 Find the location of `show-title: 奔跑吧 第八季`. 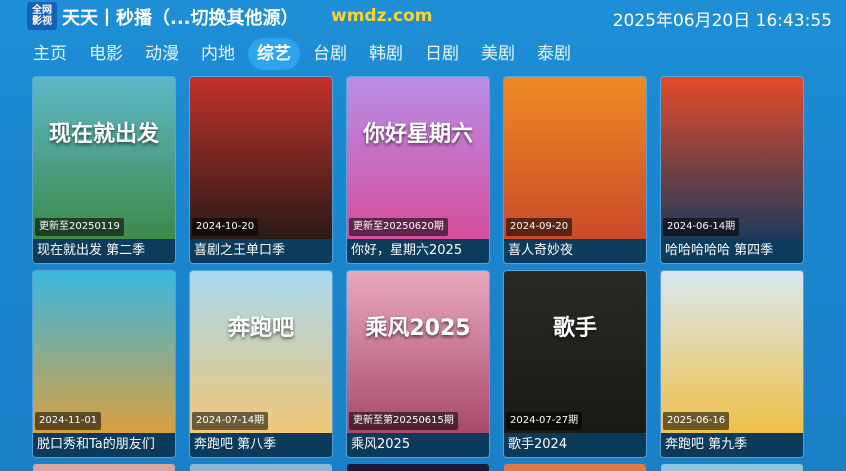

show-title: 奔跑吧 第八季 is located at coordinates (261, 445).